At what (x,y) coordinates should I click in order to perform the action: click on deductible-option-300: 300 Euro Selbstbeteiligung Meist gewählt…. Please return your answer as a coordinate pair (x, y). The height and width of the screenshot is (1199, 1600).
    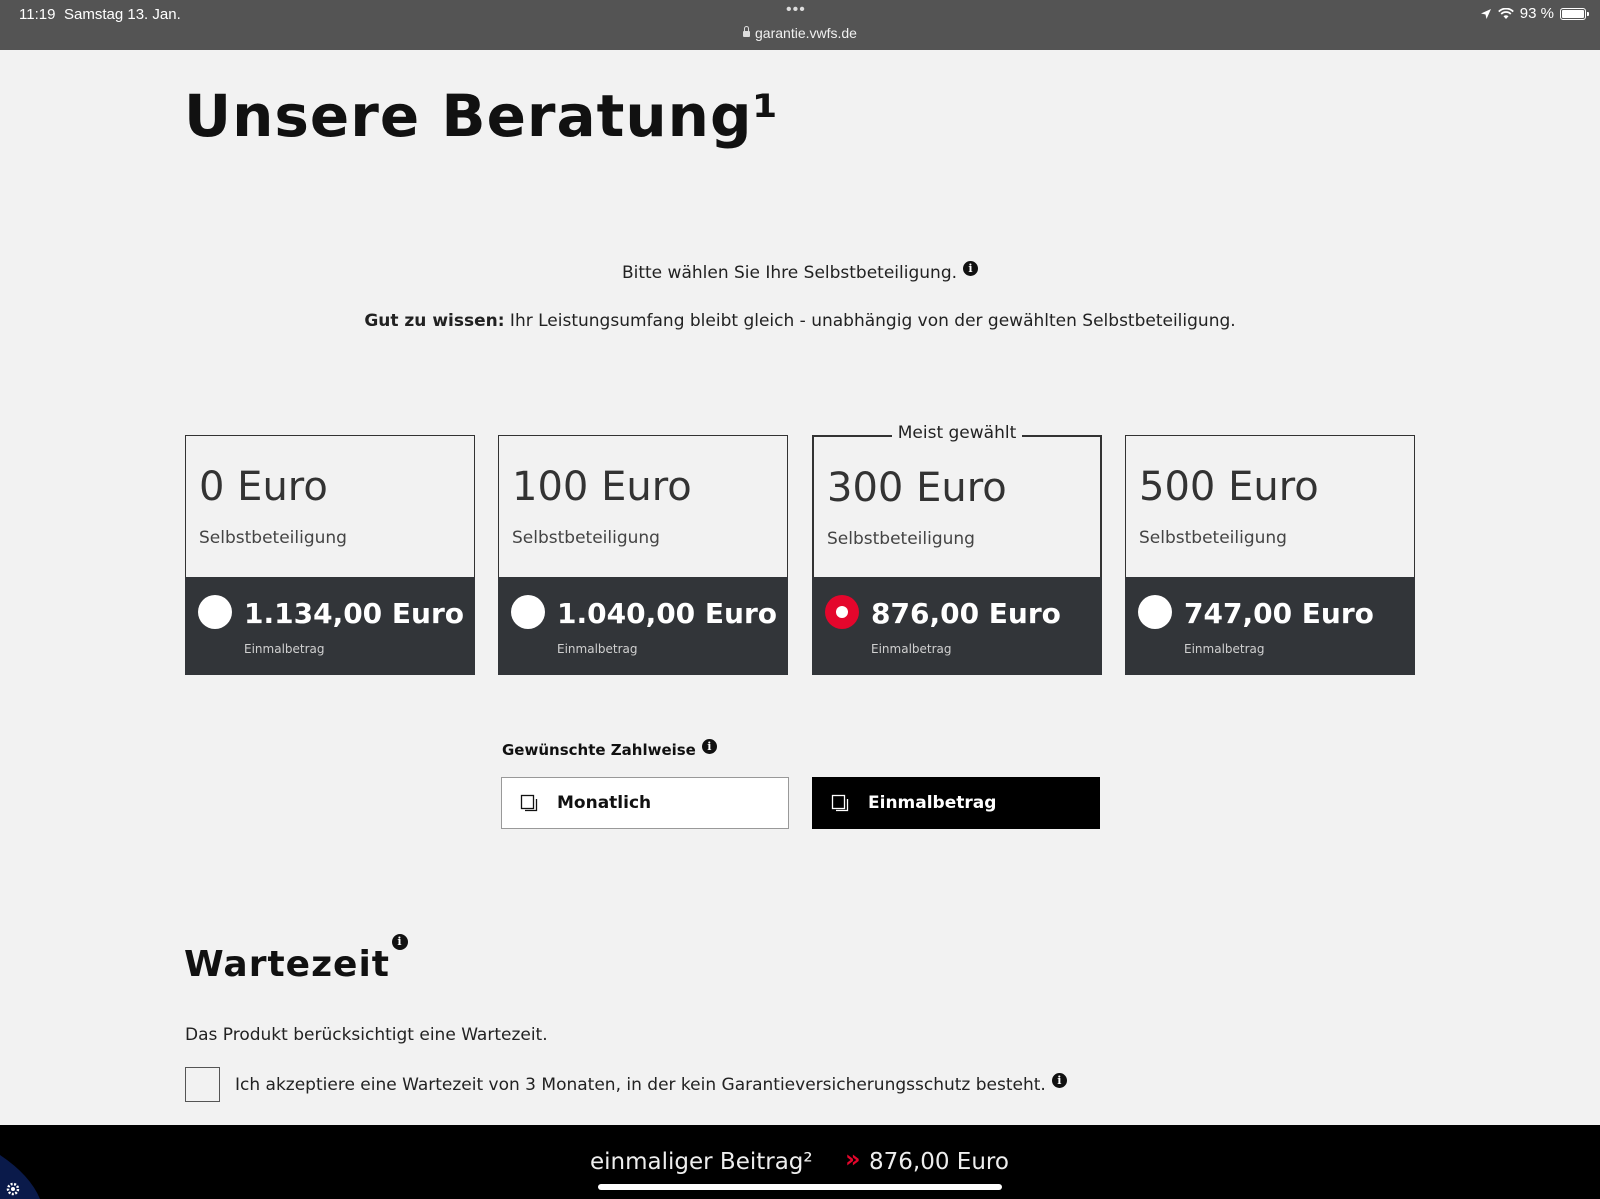
    Looking at the image, I should click on (957, 549).